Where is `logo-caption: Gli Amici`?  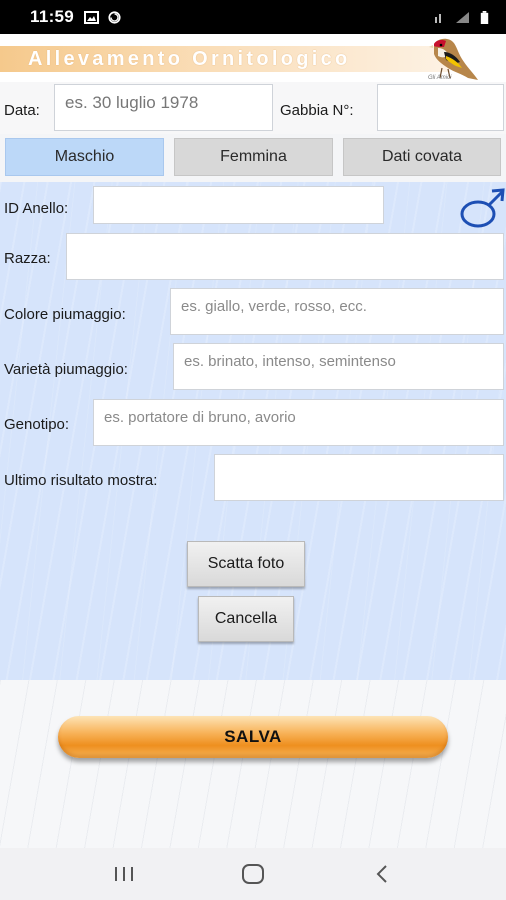 logo-caption: Gli Amici is located at coordinates (440, 78).